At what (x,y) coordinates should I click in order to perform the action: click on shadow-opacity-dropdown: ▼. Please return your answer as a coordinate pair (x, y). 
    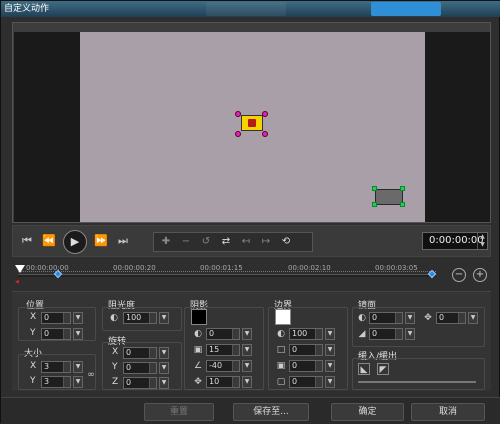
    Looking at the image, I should click on (247, 334).